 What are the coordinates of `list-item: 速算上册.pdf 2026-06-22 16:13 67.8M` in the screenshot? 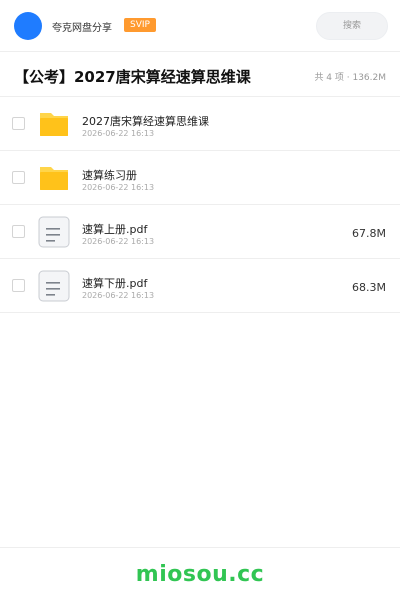 It's located at (200, 232).